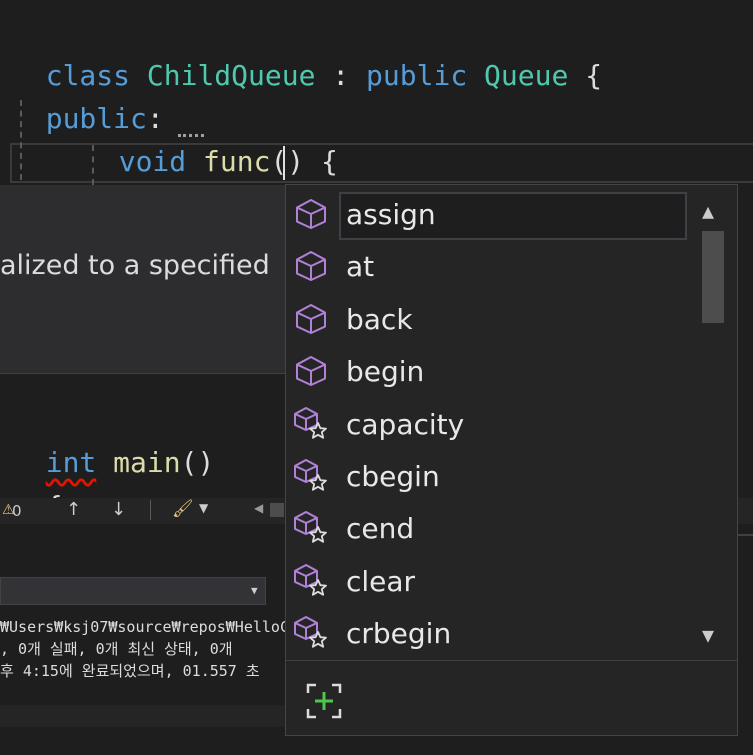 This screenshot has width=753, height=755. What do you see at coordinates (385, 372) in the screenshot?
I see `completion-item-label: begin` at bounding box center [385, 372].